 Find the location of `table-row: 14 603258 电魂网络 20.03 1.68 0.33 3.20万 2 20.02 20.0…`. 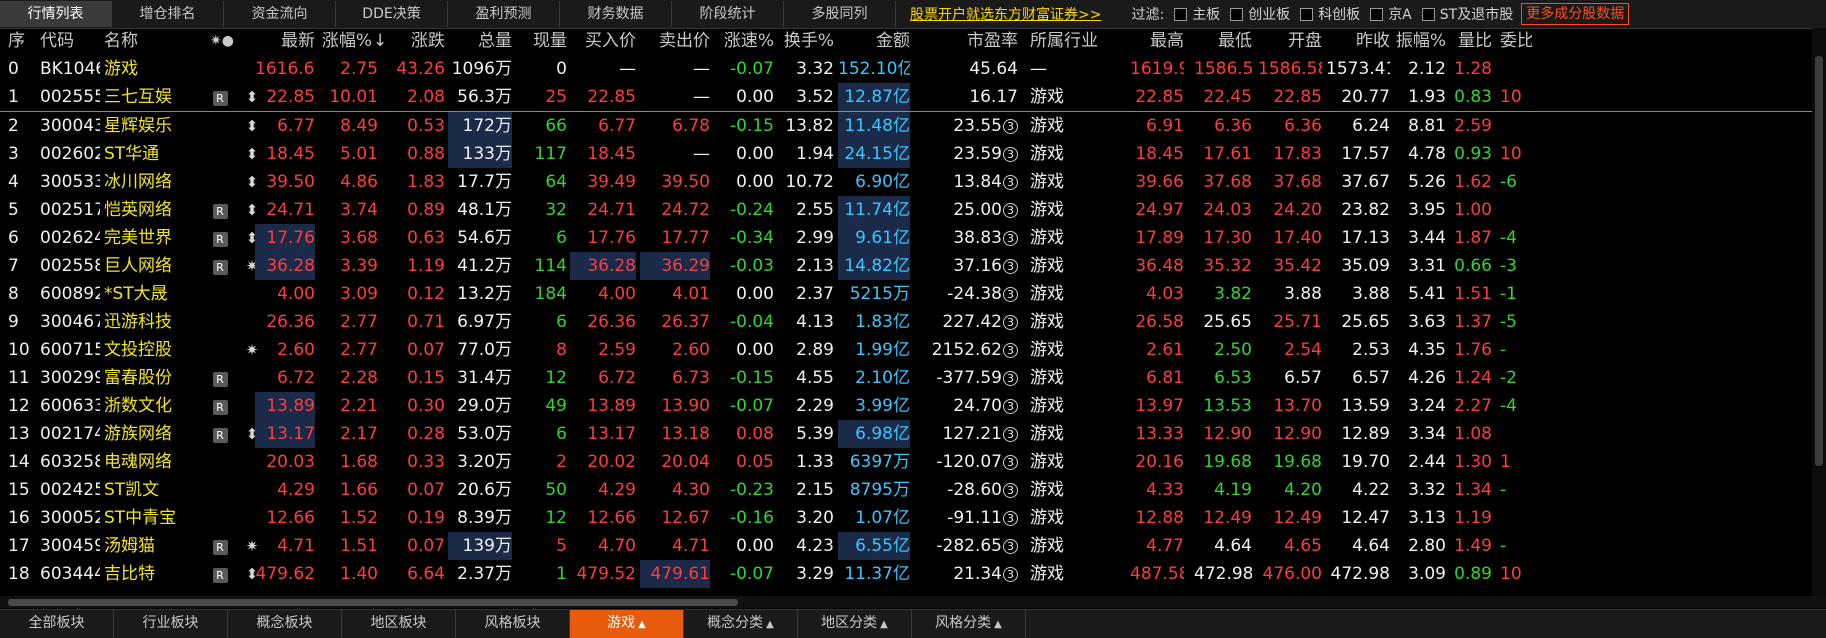

table-row: 14 603258 电魂网络 20.03 1.68 0.33 3.20万 2 20.02 20.0… is located at coordinates (913, 462).